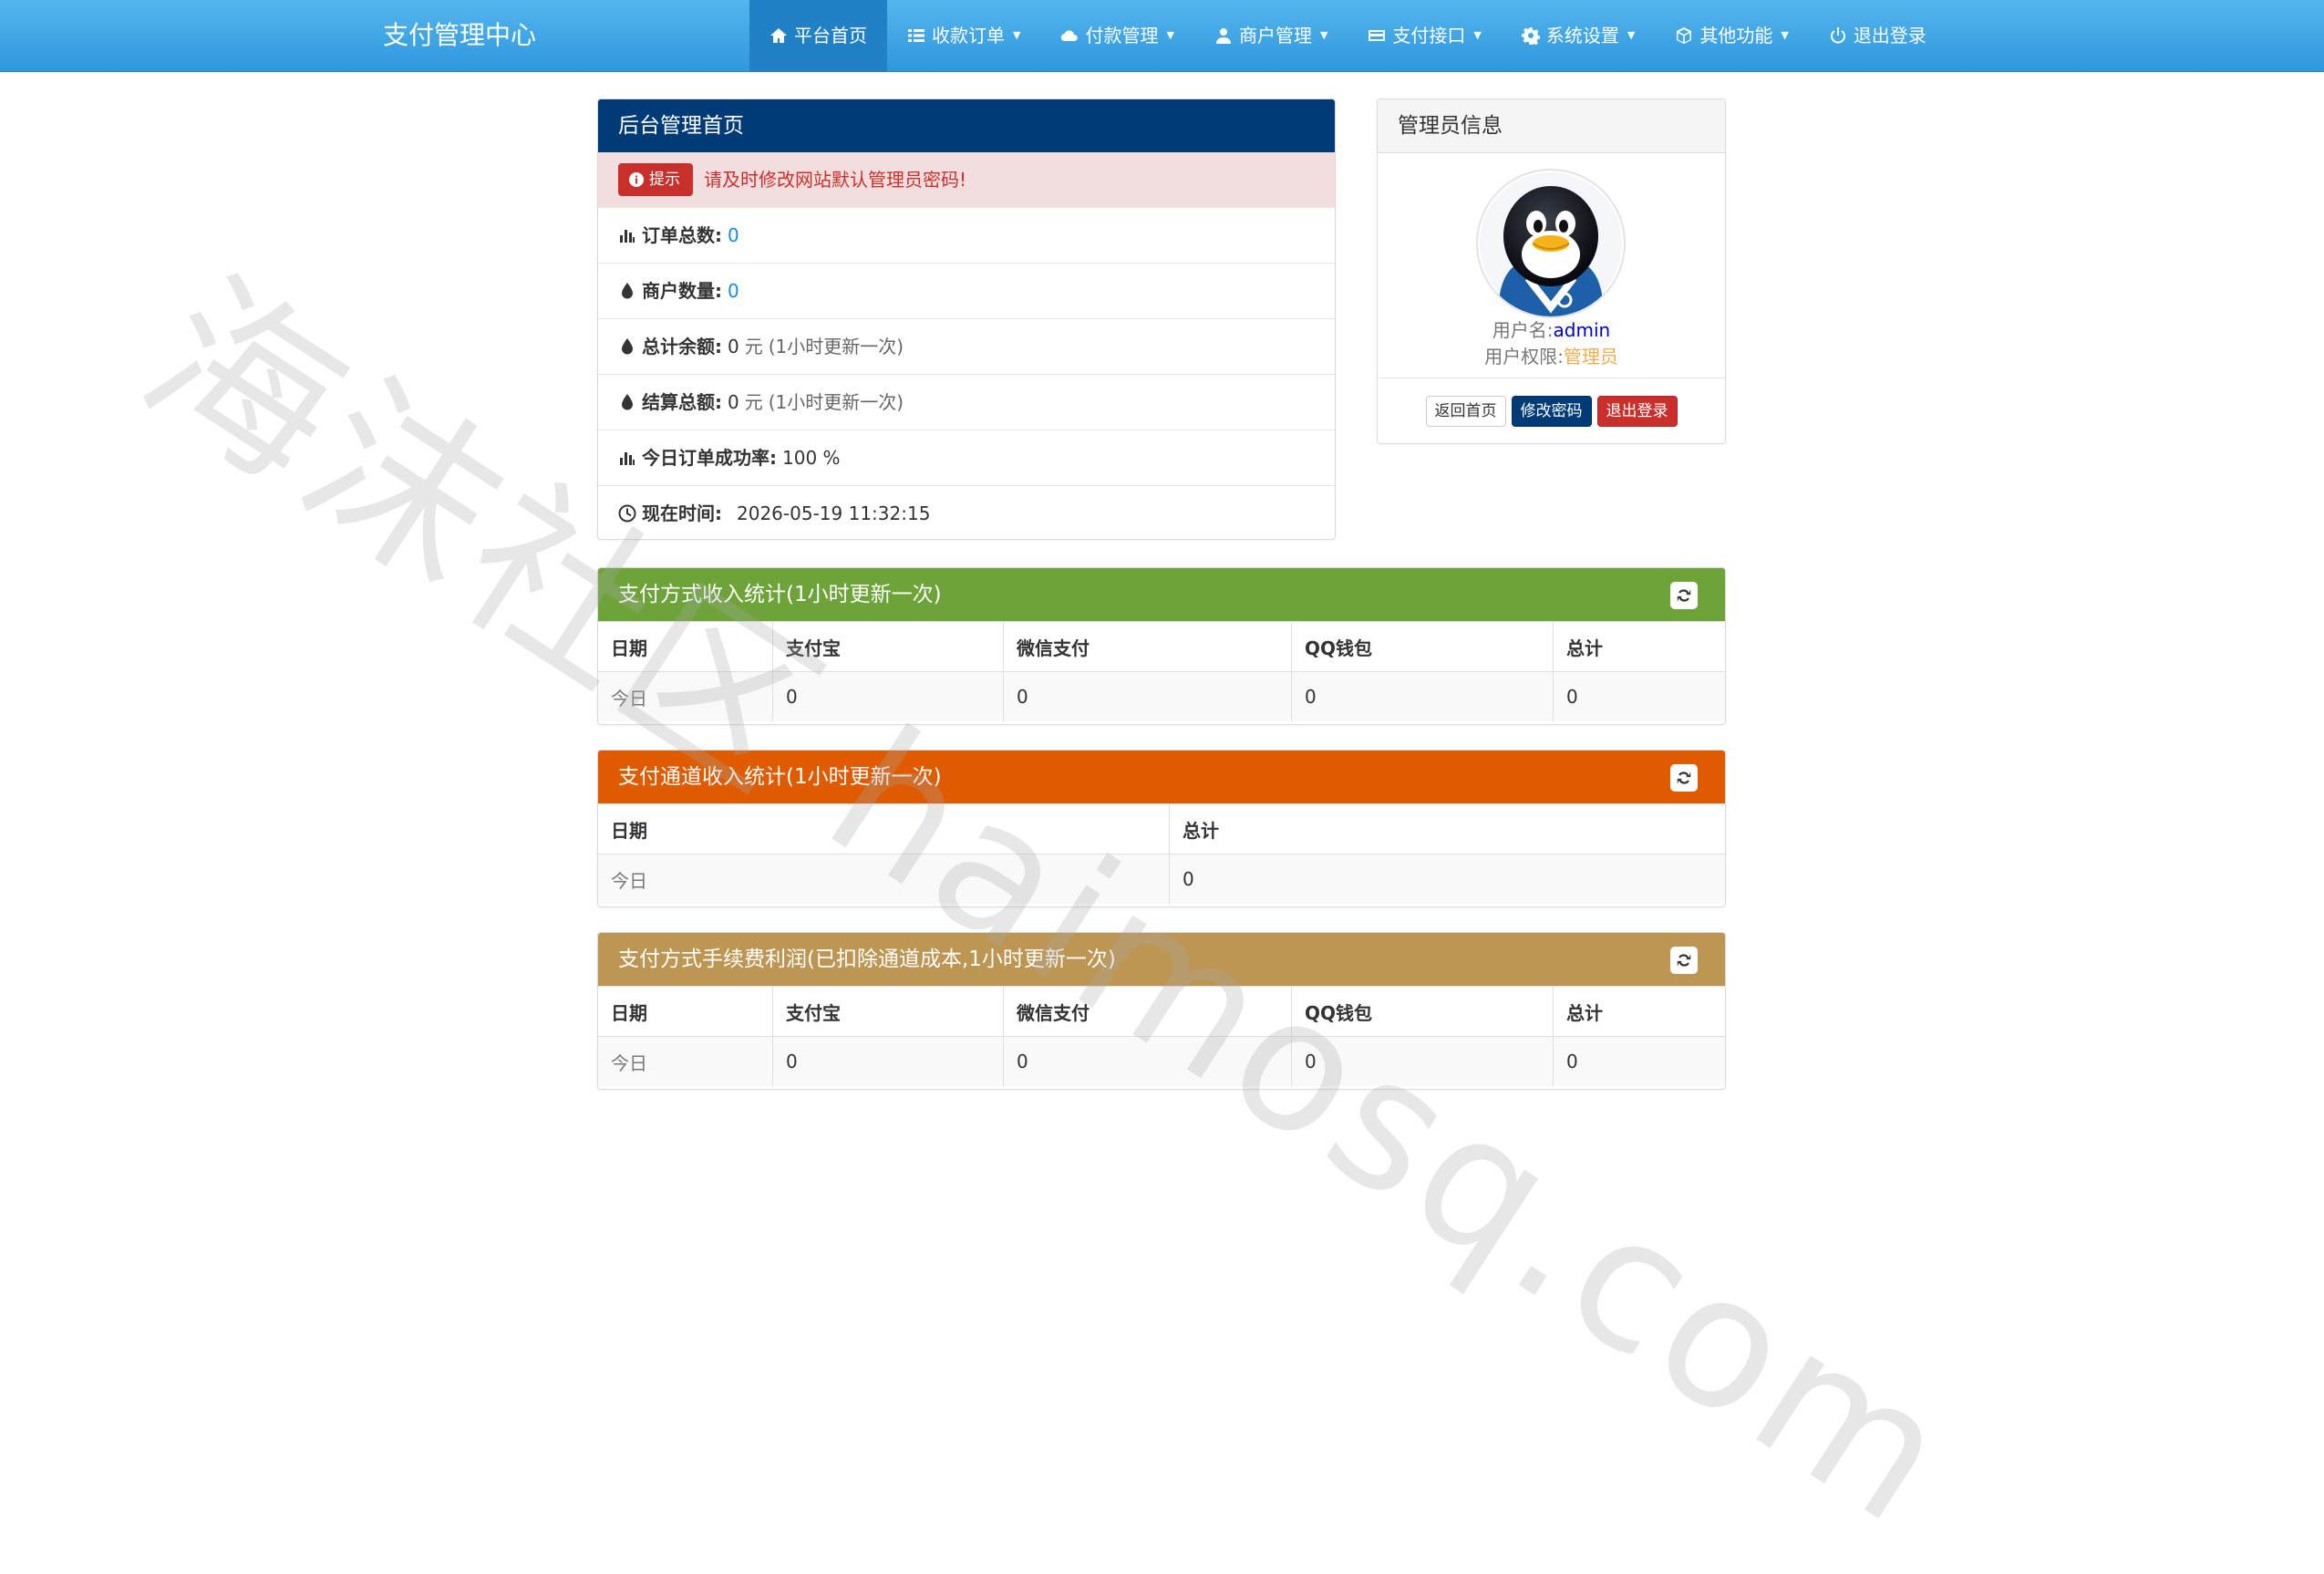 The width and height of the screenshot is (2324, 1574). Describe the element at coordinates (967, 290) in the screenshot. I see `merchant-count-row: 商户数量: 0` at that location.